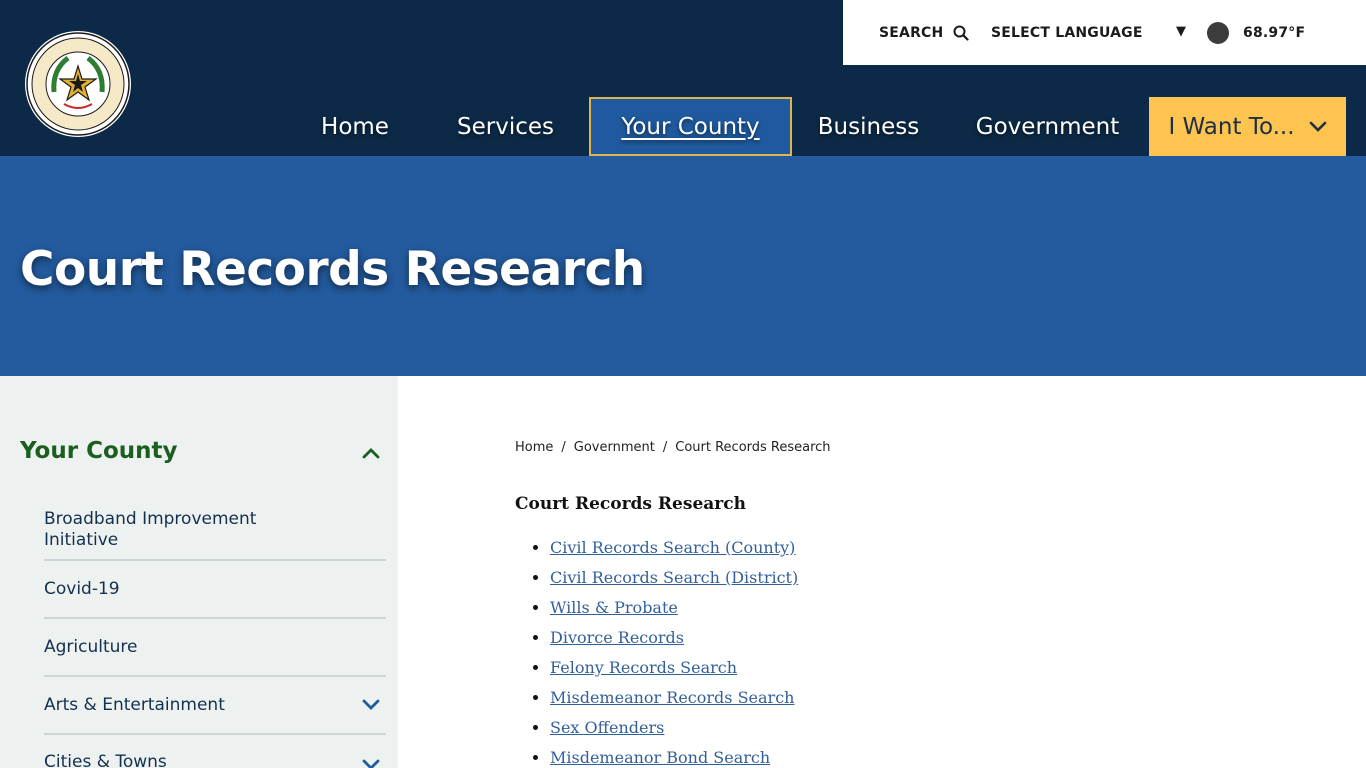  I want to click on list-item: Divorce Records, so click(674, 643).